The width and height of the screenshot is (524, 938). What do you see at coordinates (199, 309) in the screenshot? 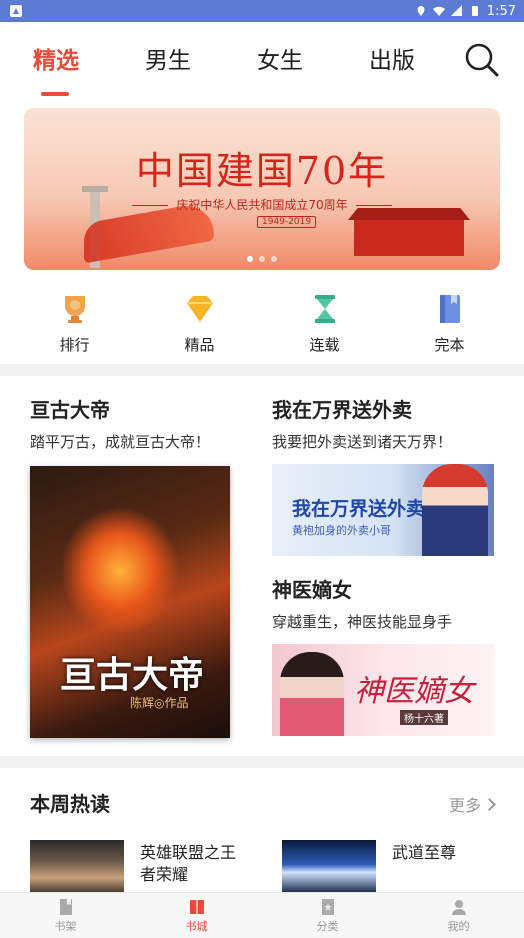
I see `diamond-icon` at bounding box center [199, 309].